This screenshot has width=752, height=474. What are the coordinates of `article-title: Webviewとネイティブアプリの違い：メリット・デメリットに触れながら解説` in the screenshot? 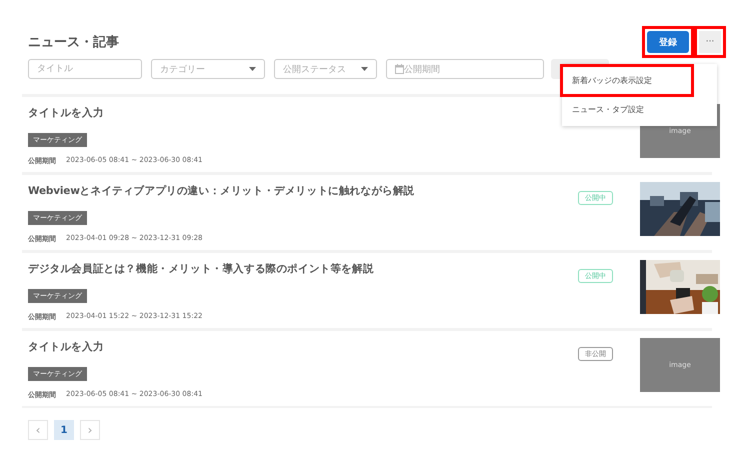 It's located at (303, 191).